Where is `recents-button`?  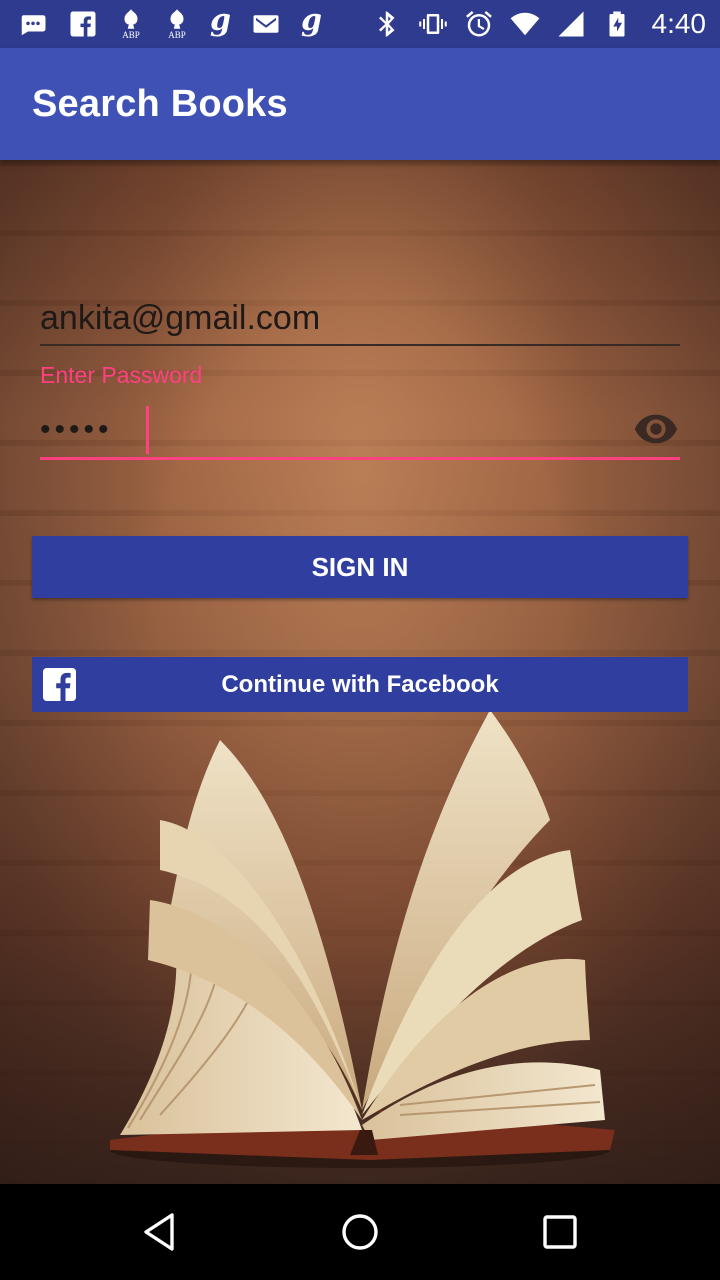 recents-button is located at coordinates (560, 1232).